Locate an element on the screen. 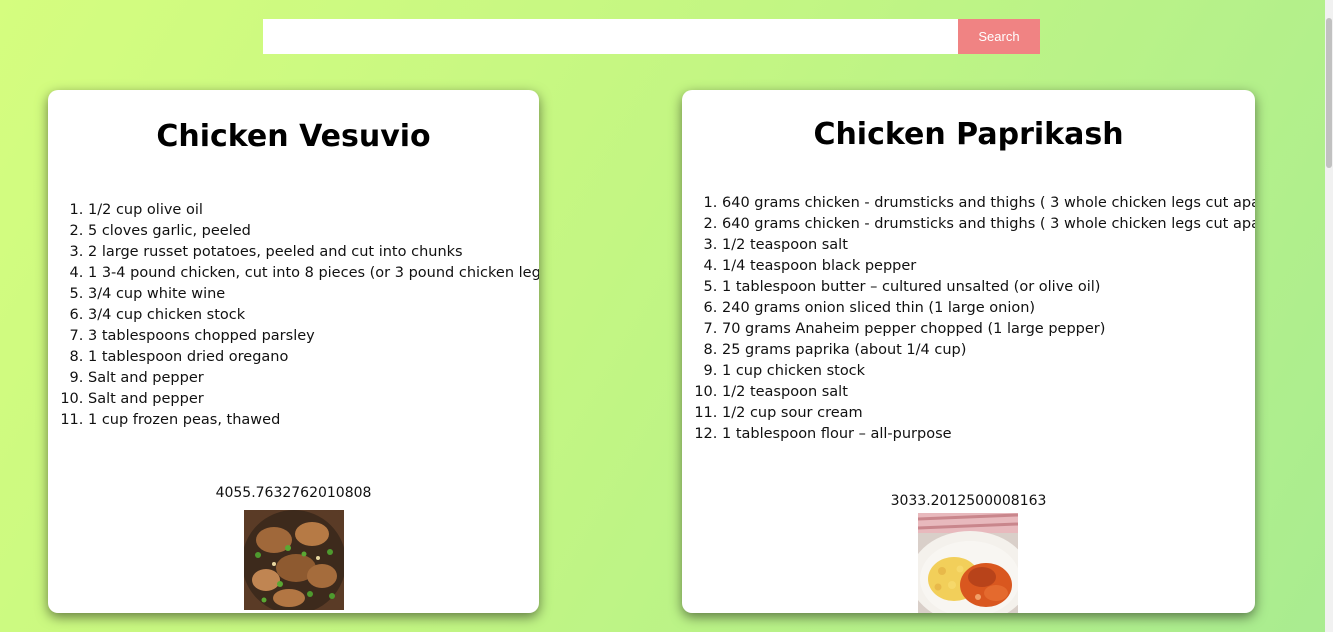 The image size is (1333, 632). ingredient-item: 25 grams paprika (about 1/4 cup) is located at coordinates (988, 350).